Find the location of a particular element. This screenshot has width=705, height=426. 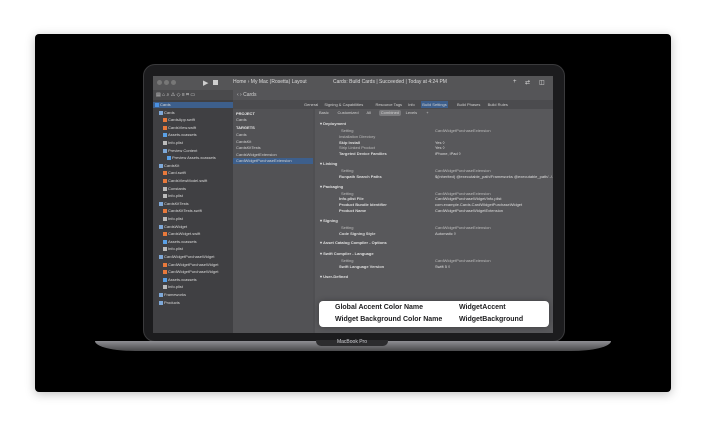

nav-item: CardsKitTests.swift is located at coordinates (182, 211).